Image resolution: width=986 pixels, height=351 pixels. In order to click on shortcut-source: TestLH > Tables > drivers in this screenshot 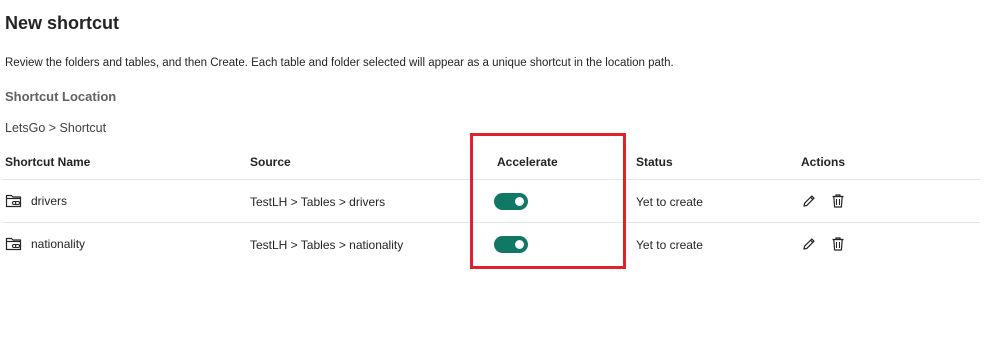, I will do `click(318, 202)`.